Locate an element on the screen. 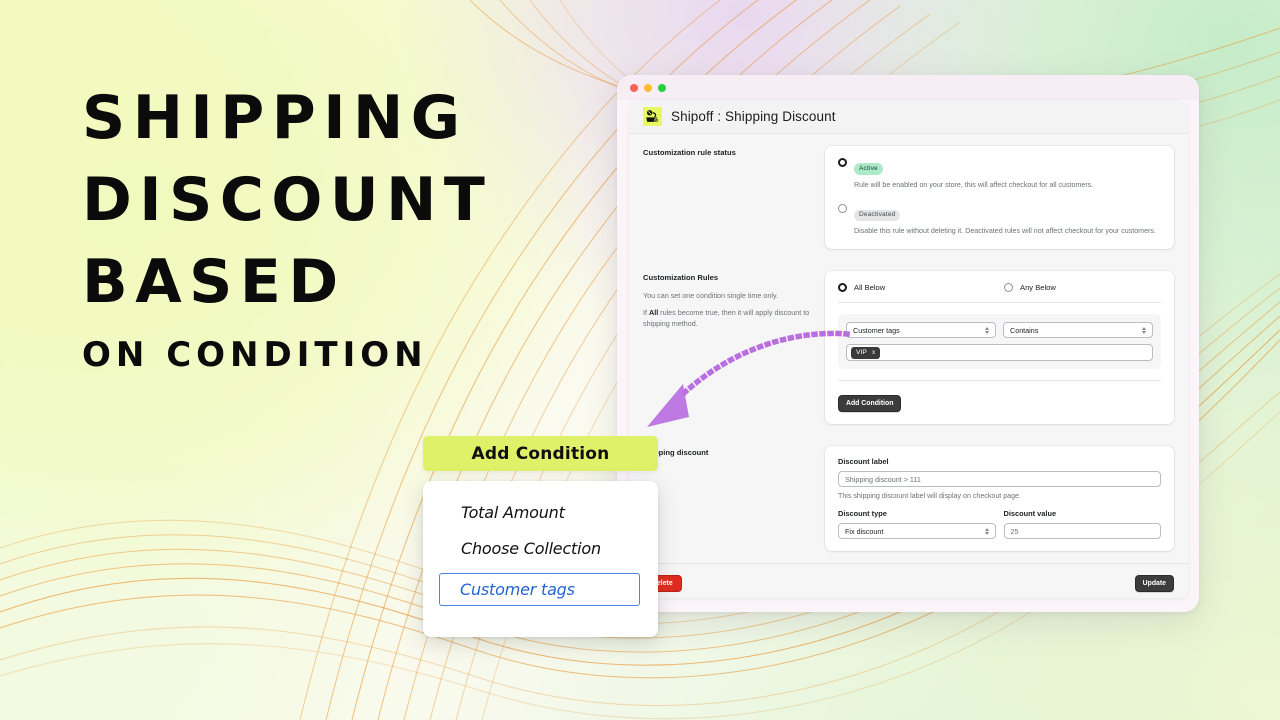  discount-label-col: shipping discount is located at coordinates (734, 492).